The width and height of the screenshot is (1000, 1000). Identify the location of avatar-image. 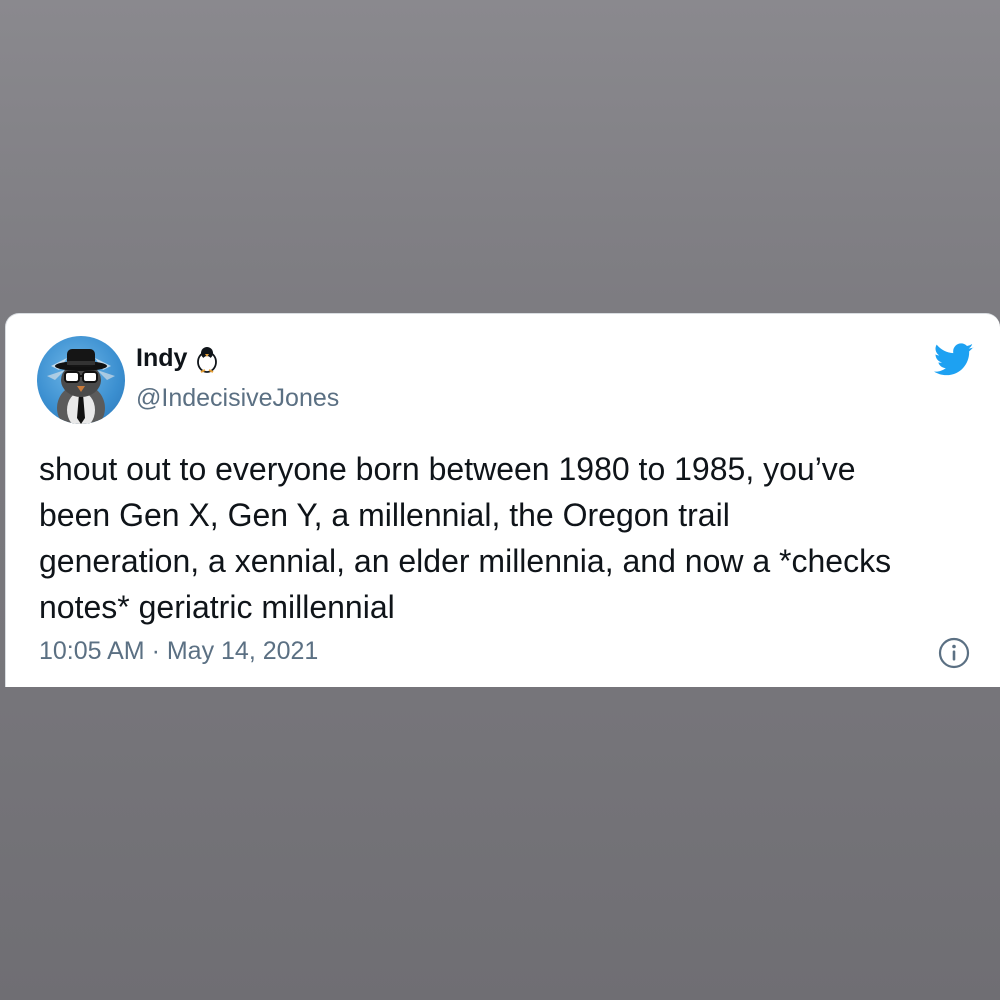
(81, 386).